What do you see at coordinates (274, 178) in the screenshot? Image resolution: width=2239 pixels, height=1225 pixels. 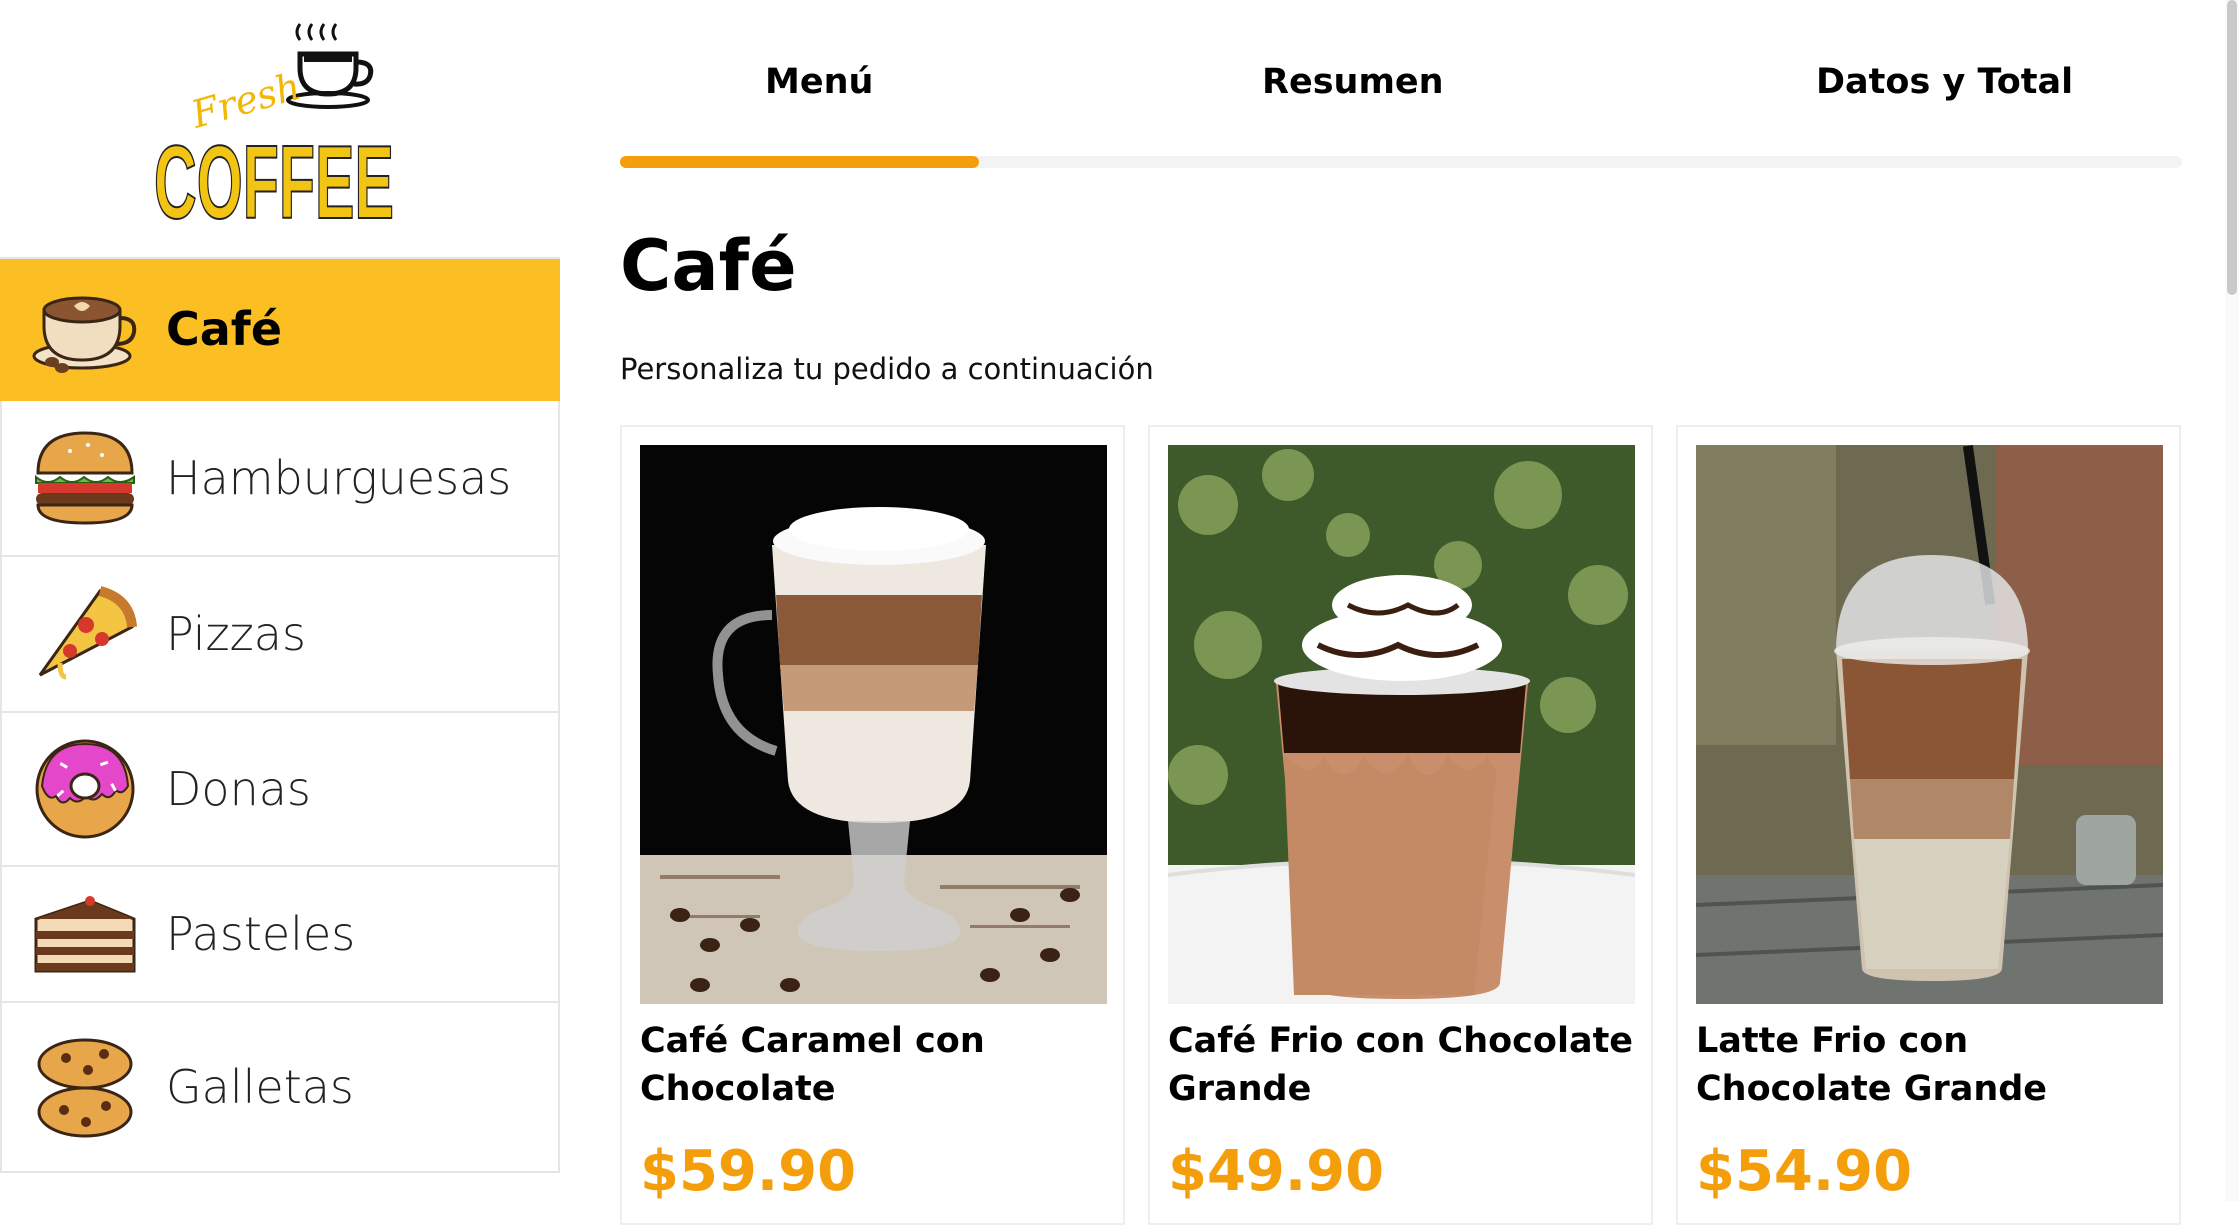 I see `svg-text: COFFEE` at bounding box center [274, 178].